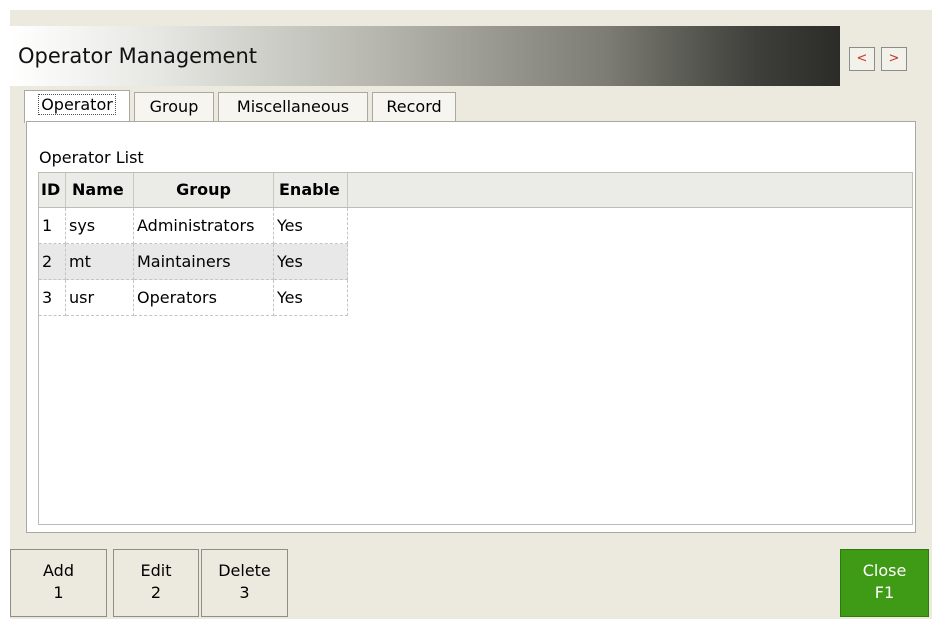 Image resolution: width=932 pixels, height=619 pixels. Describe the element at coordinates (311, 190) in the screenshot. I see `column-header-enable: Enable` at that location.